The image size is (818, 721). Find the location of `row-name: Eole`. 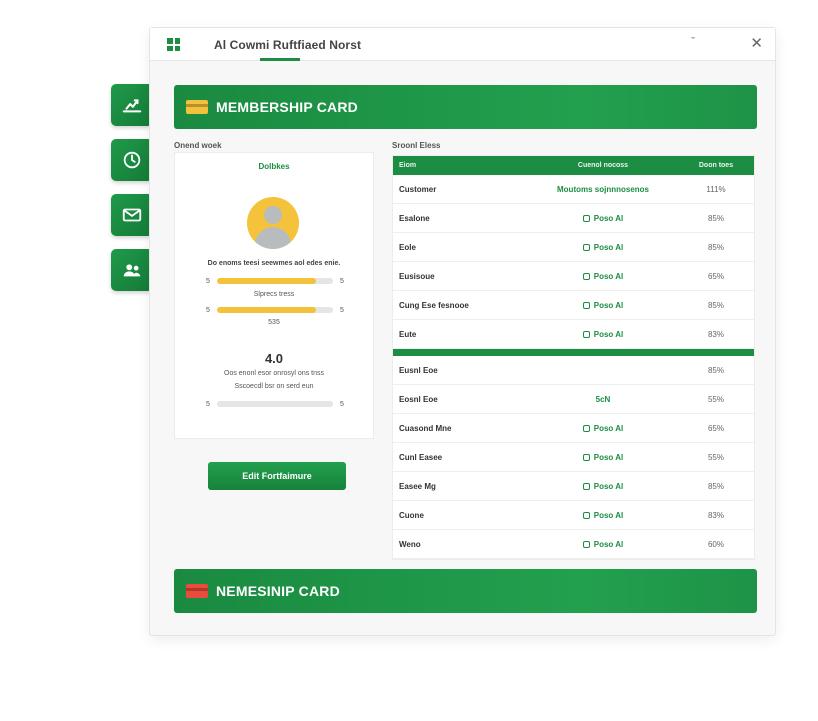

row-name: Eole is located at coordinates (407, 247).